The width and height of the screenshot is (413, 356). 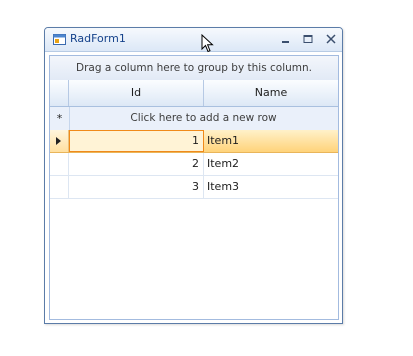 What do you see at coordinates (271, 93) in the screenshot?
I see `column-header-name: Name` at bounding box center [271, 93].